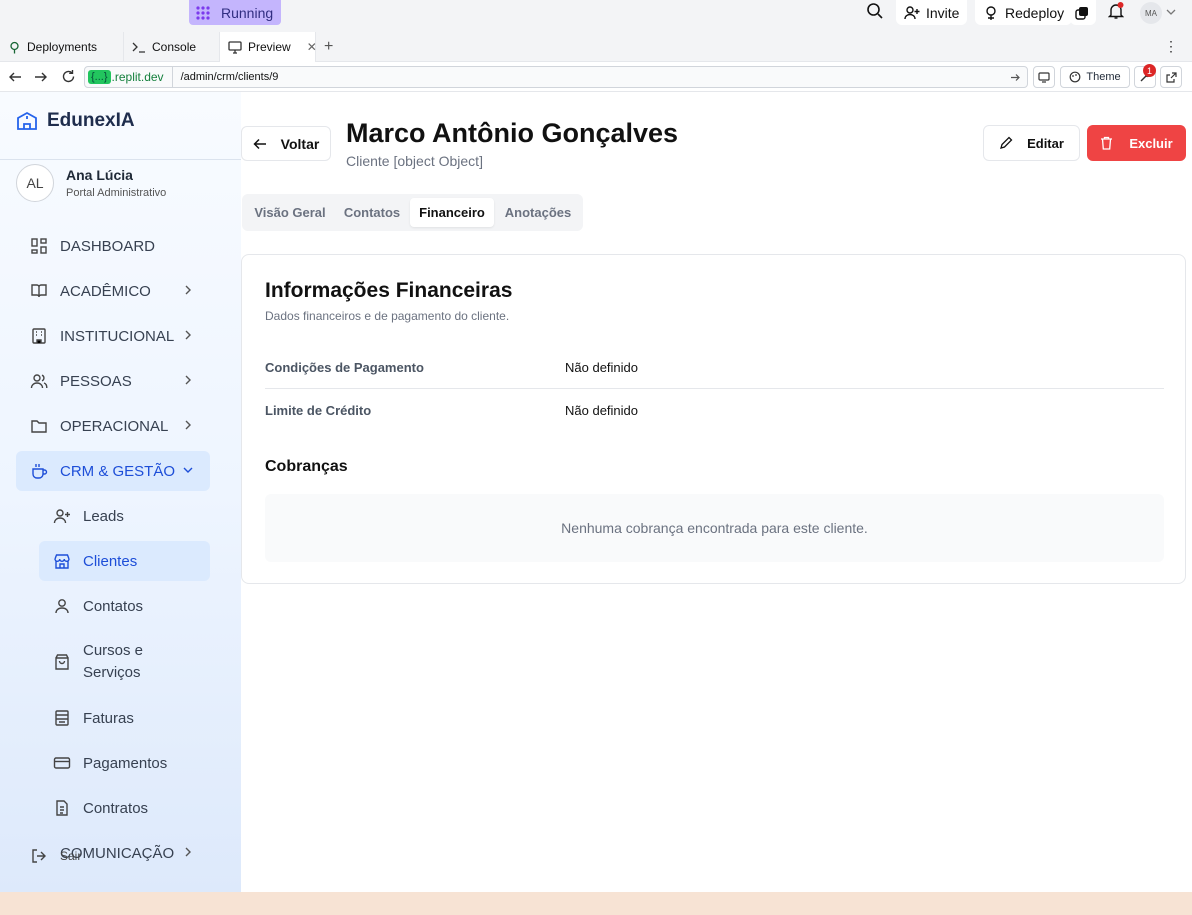 The width and height of the screenshot is (1192, 915). Describe the element at coordinates (1006, 143) in the screenshot. I see `pencil-icon` at that location.